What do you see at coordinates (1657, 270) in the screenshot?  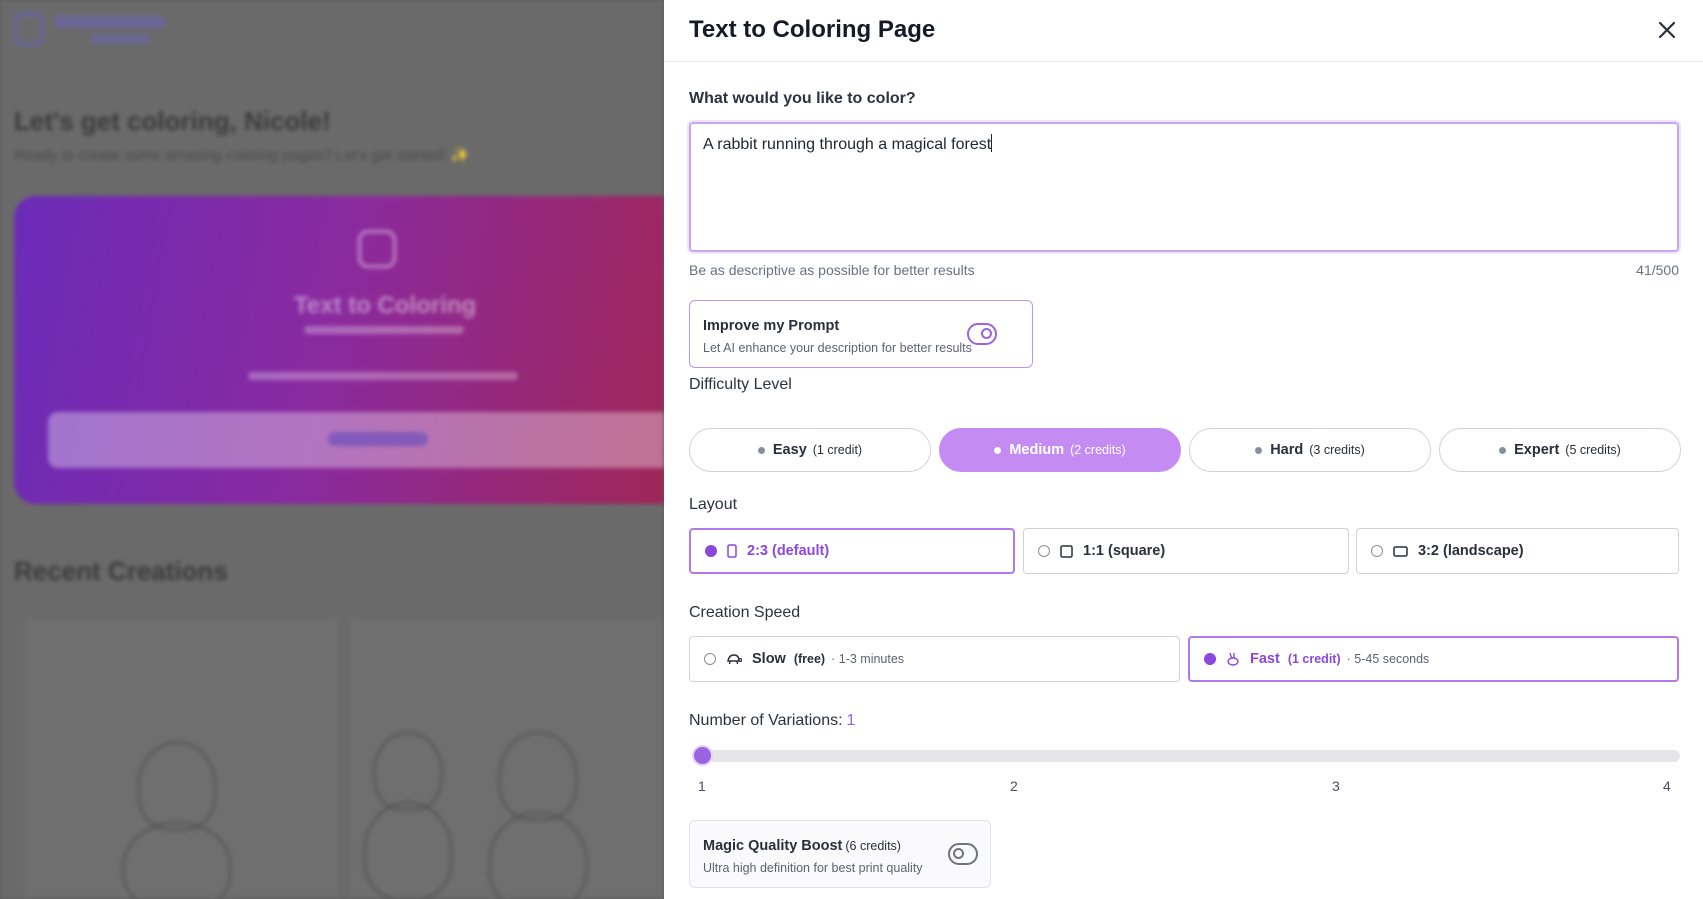 I see `char-counter: 41/500` at bounding box center [1657, 270].